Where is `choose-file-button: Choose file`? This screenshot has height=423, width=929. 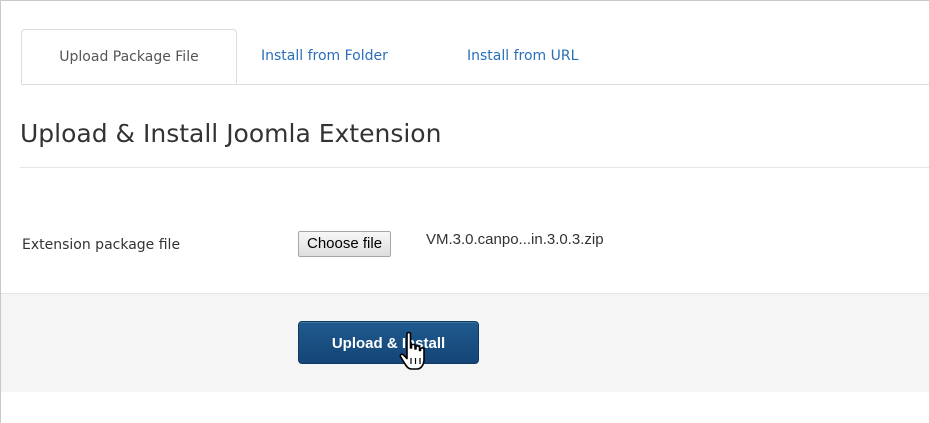 choose-file-button: Choose file is located at coordinates (345, 244).